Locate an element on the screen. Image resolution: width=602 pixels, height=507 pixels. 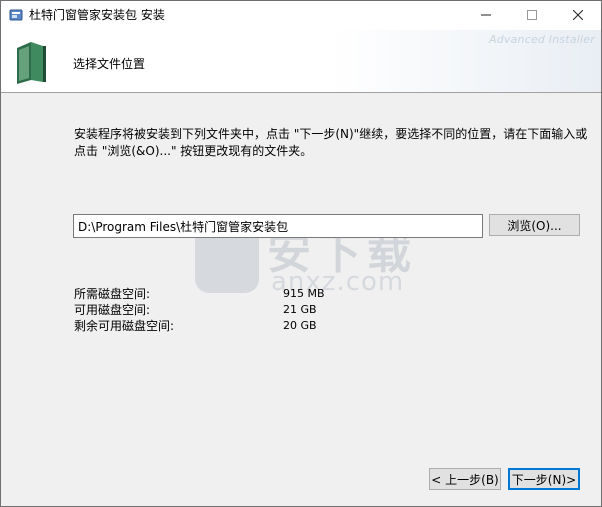
disk-space-label: 剩余可用磁盘空间: is located at coordinates (124, 326).